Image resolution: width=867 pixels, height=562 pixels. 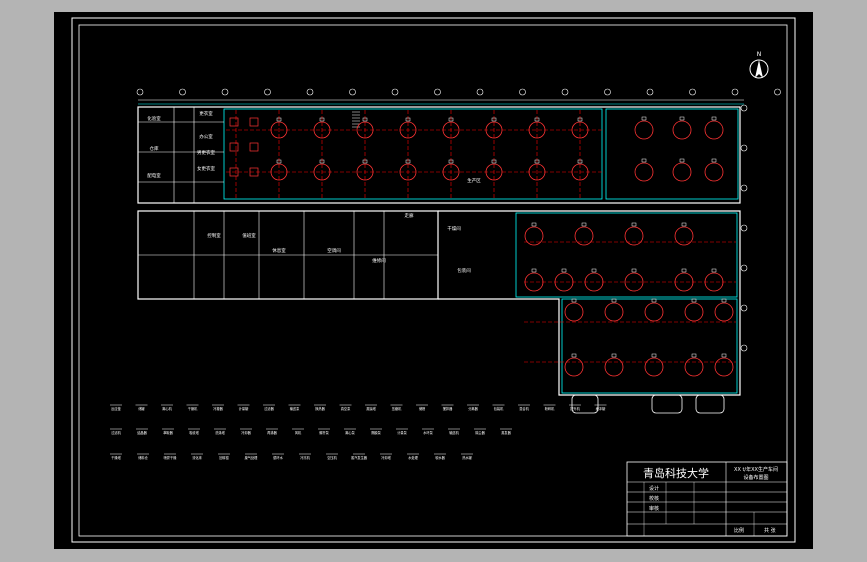 What do you see at coordinates (473, 408) in the screenshot?
I see `legend-item: 分离器` at bounding box center [473, 408].